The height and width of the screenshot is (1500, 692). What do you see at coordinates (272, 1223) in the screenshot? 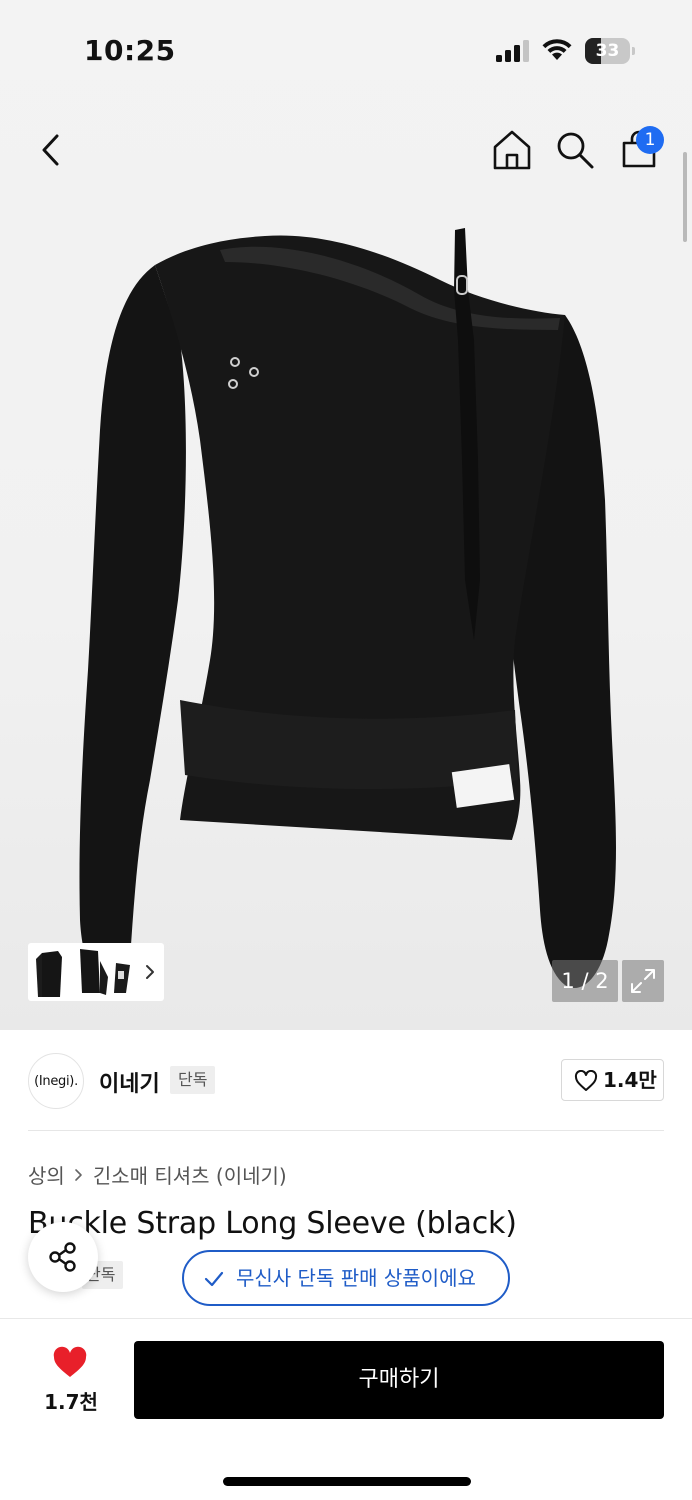
I see `product-title: Buckle Strap Long Sleeve (black)` at bounding box center [272, 1223].